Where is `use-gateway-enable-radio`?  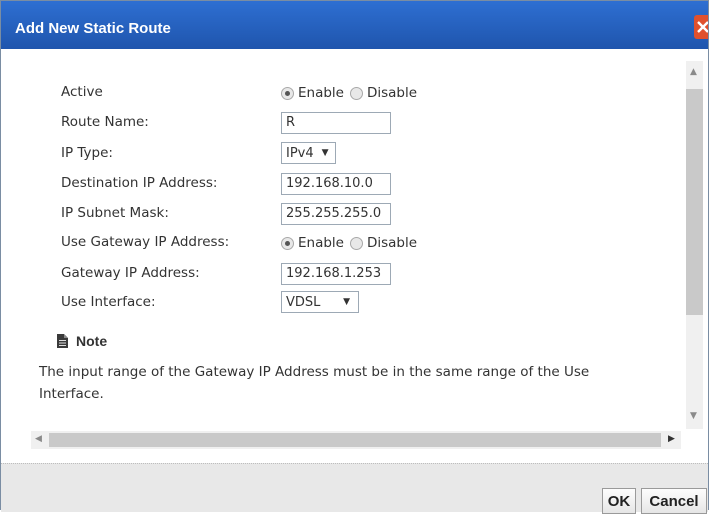 use-gateway-enable-radio is located at coordinates (287, 243).